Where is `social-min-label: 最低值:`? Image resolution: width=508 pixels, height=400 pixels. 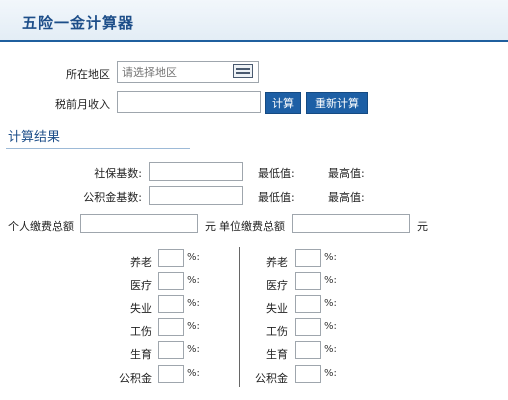 social-min-label: 最低值: is located at coordinates (276, 173).